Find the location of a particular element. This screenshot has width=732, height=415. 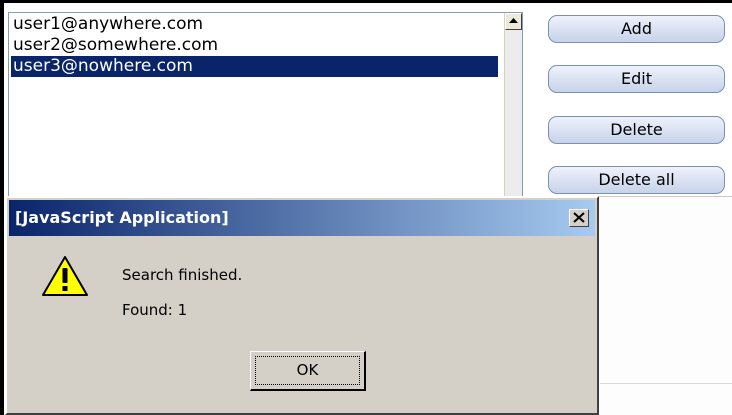

dialog-titlebar: [JavaScript Application] is located at coordinates (302, 218).